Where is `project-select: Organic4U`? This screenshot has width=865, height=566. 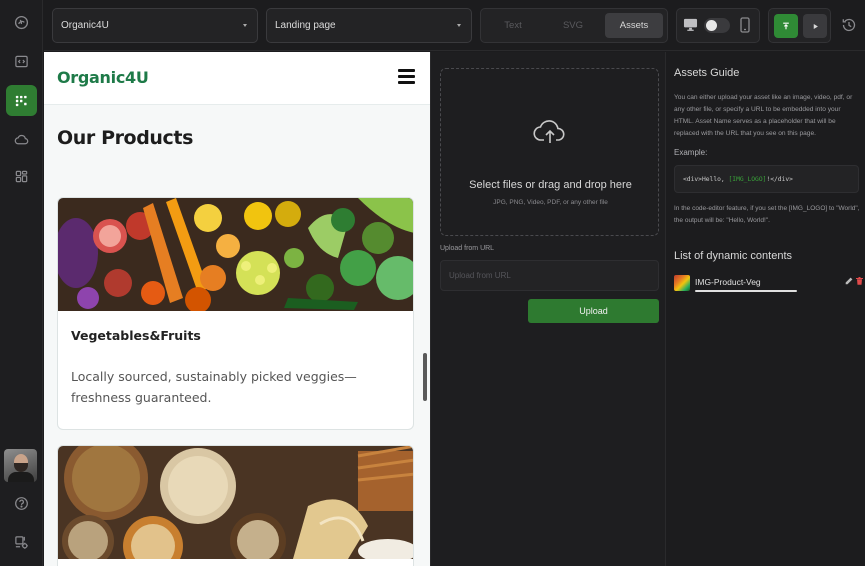 project-select: Organic4U is located at coordinates (155, 25).